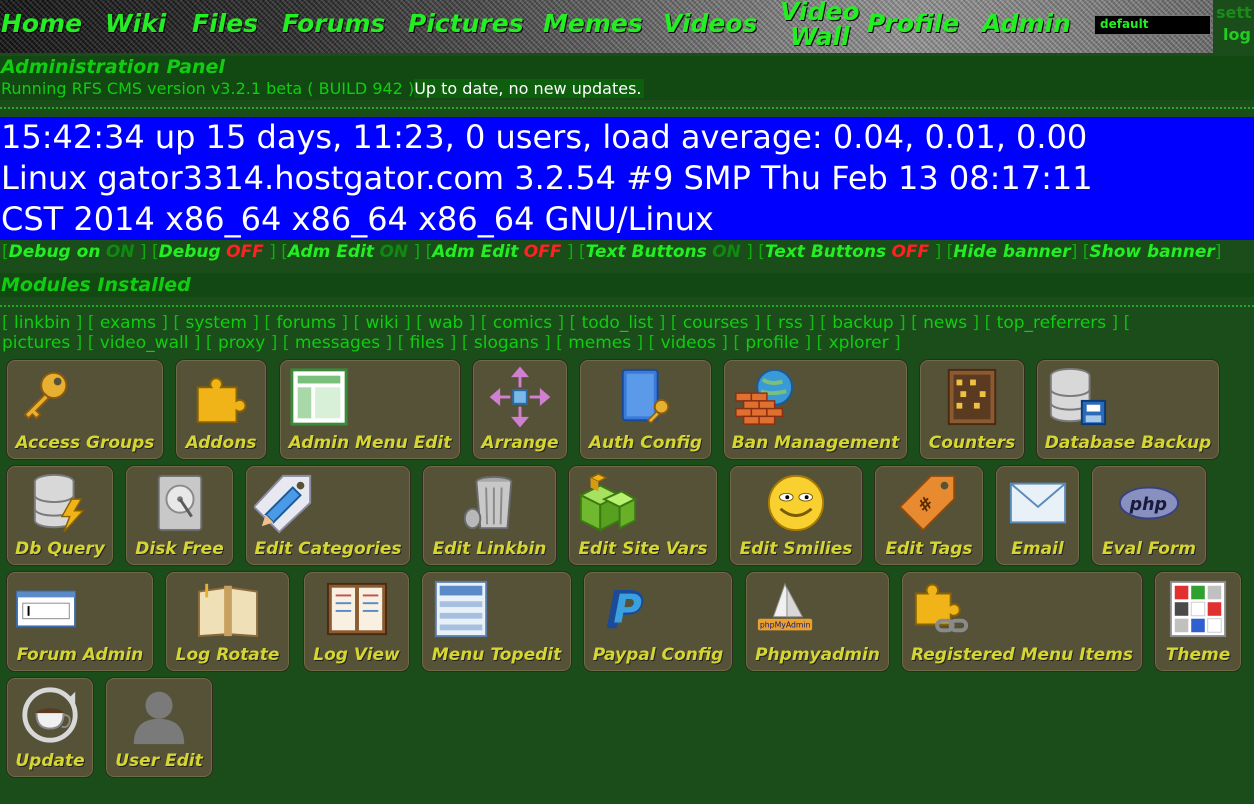 This screenshot has width=1254, height=804. I want to click on tool-edit-smilies: Edit Smilies, so click(796, 515).